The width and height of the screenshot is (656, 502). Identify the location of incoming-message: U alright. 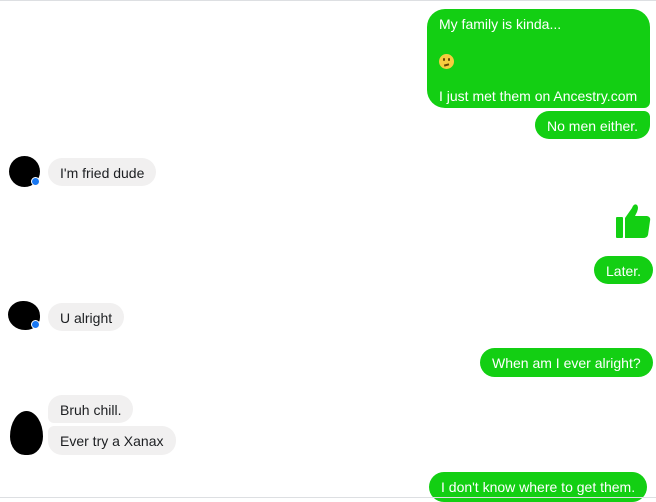
(86, 317).